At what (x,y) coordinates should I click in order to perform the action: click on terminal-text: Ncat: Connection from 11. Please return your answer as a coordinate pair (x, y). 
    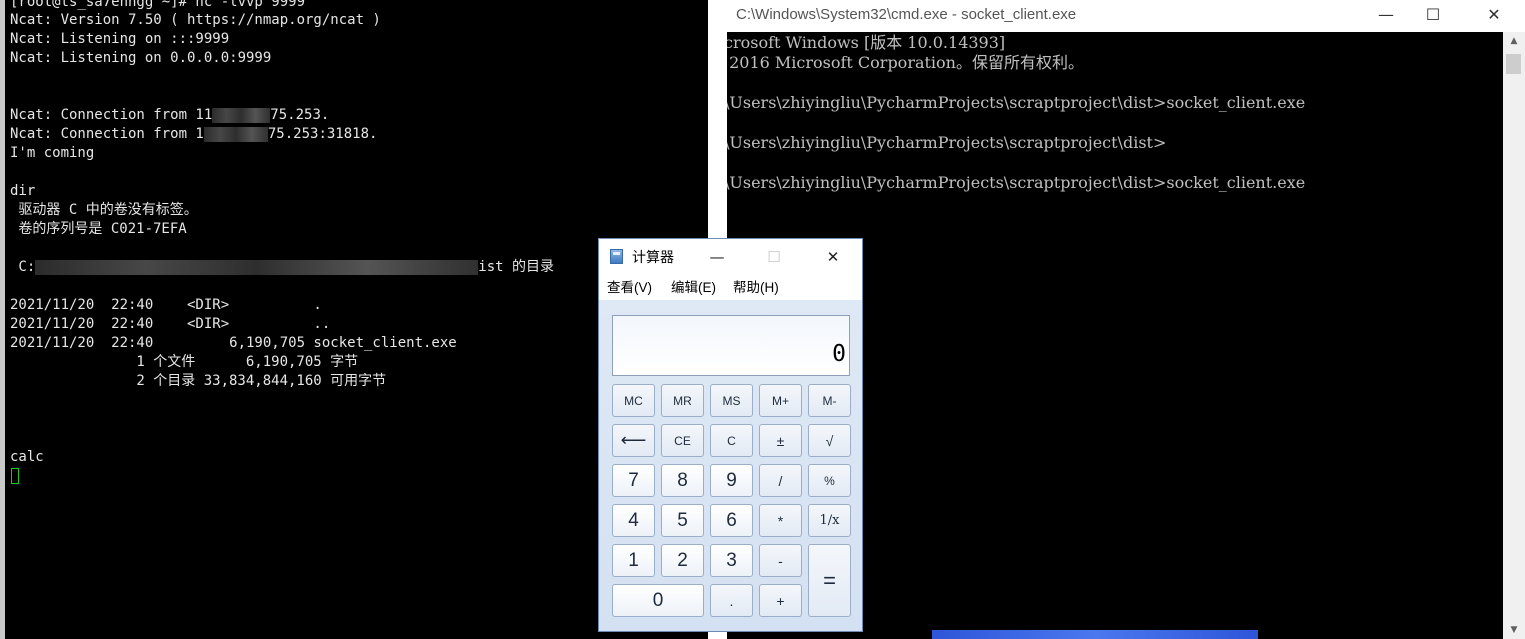
    Looking at the image, I should click on (111, 115).